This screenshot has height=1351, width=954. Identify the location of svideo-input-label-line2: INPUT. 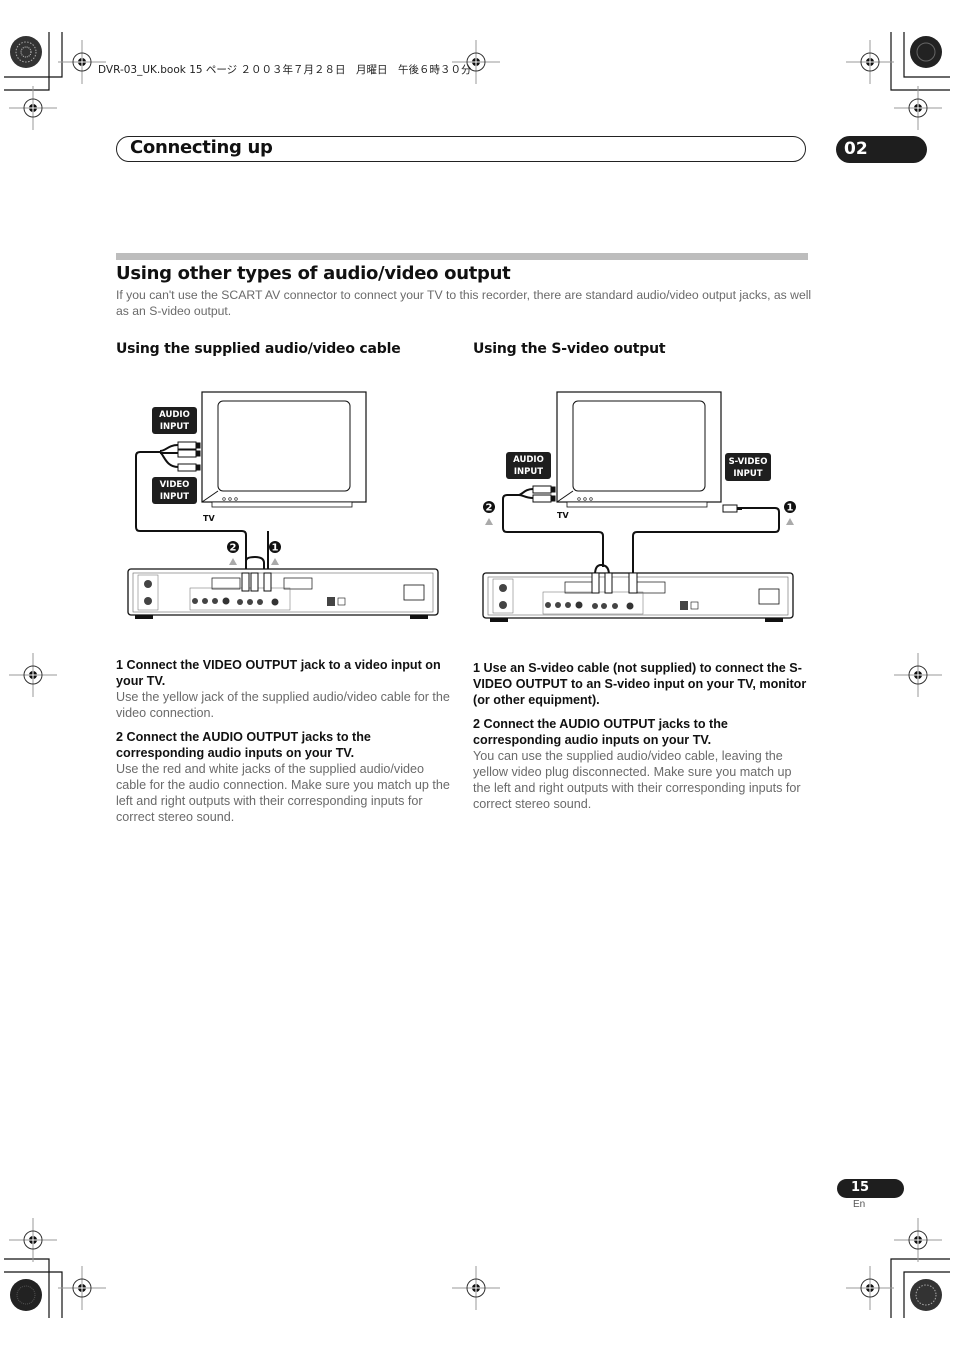
(747, 474).